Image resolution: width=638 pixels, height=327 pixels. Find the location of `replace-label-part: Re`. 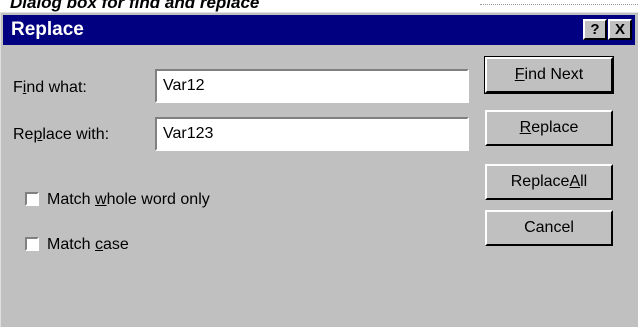

replace-label-part: Re is located at coordinates (23, 134).